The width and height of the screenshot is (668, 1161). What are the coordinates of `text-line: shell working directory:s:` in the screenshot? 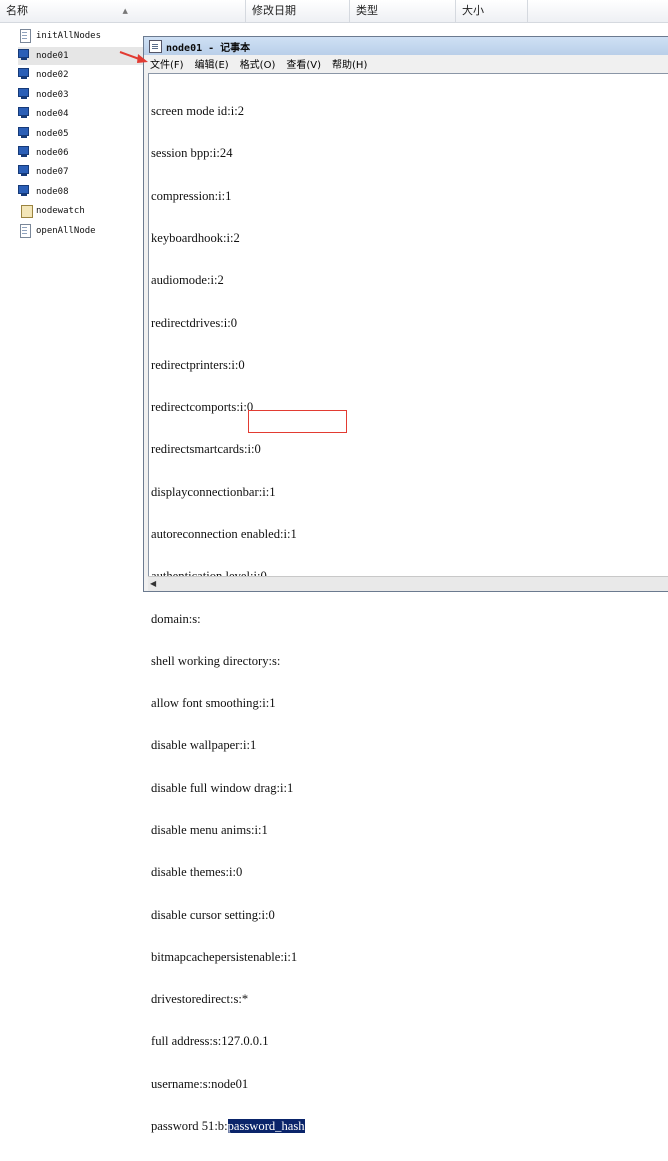 It's located at (216, 660).